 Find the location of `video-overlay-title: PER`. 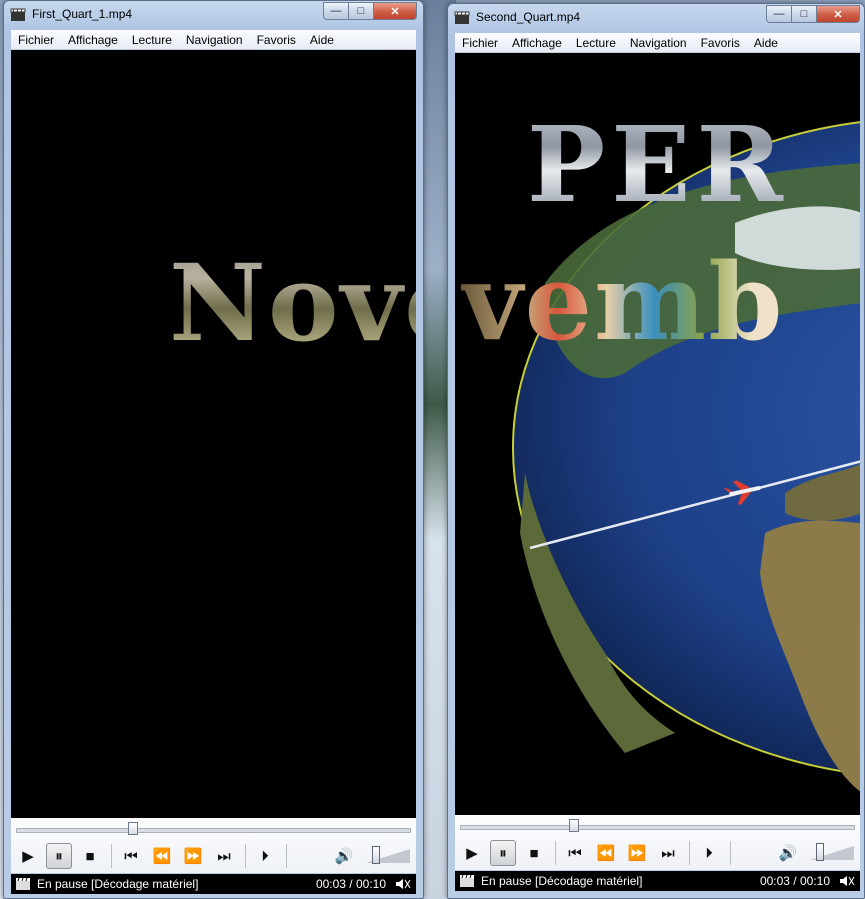

video-overlay-title: PER is located at coordinates (658, 164).